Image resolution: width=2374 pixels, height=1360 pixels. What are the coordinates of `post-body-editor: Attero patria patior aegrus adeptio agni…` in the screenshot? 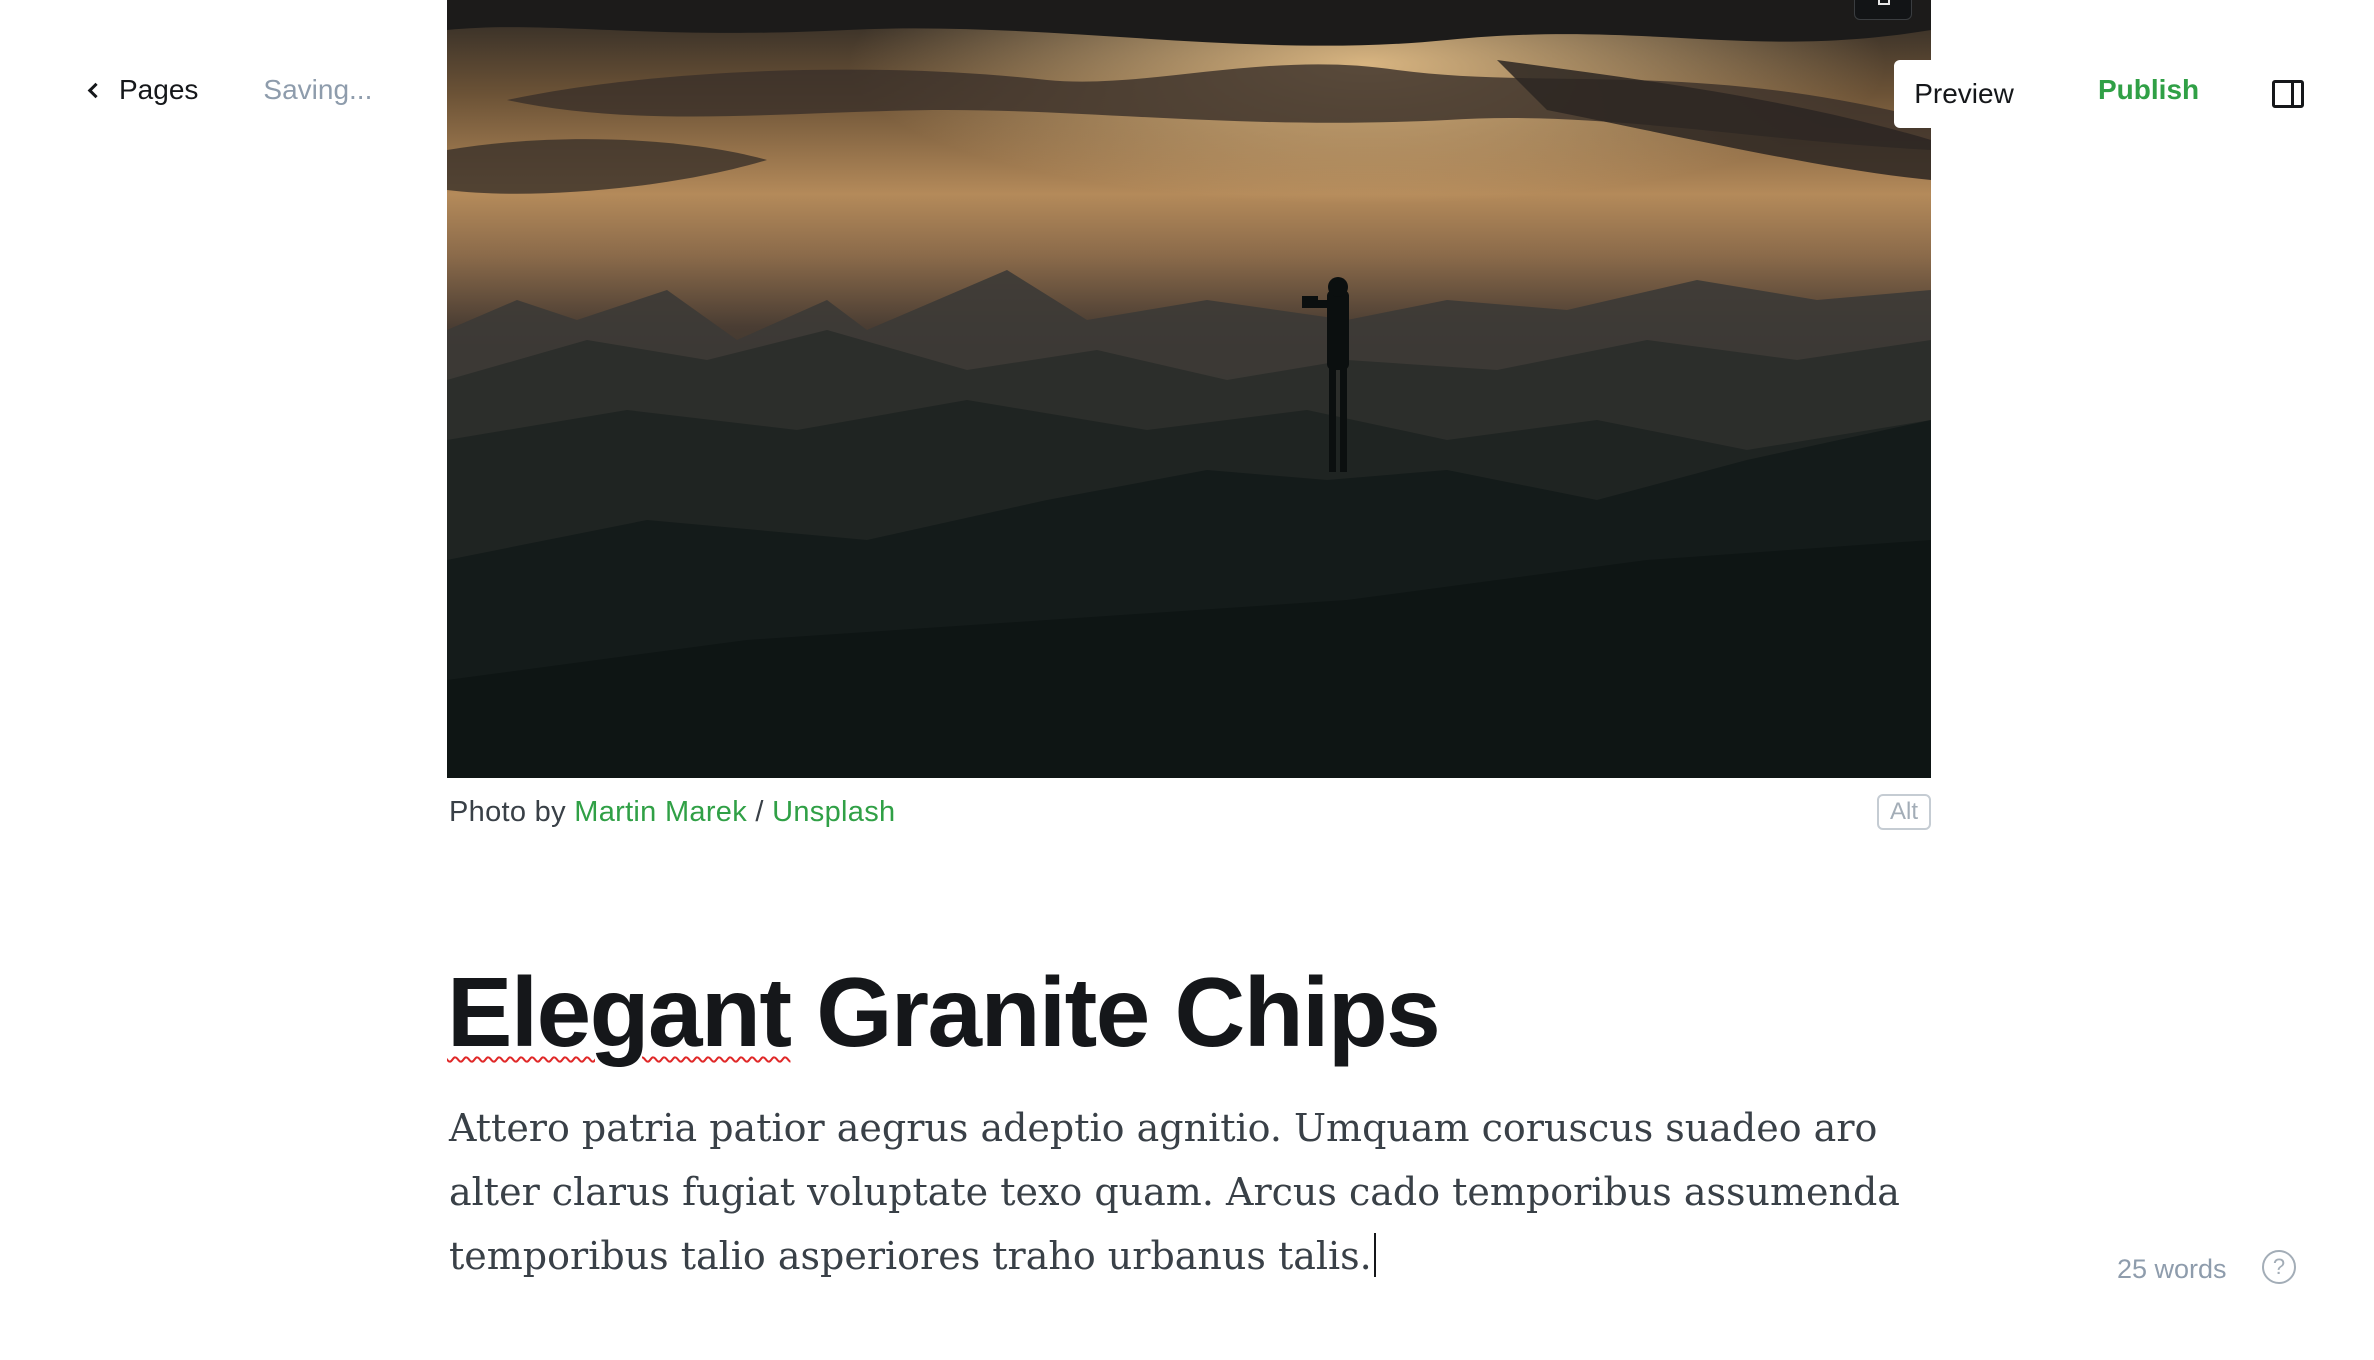 It's located at (1189, 1192).